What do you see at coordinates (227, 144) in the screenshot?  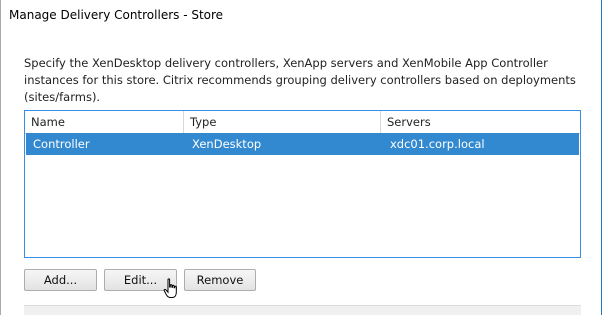 I see `cell-type: XenDesktop` at bounding box center [227, 144].